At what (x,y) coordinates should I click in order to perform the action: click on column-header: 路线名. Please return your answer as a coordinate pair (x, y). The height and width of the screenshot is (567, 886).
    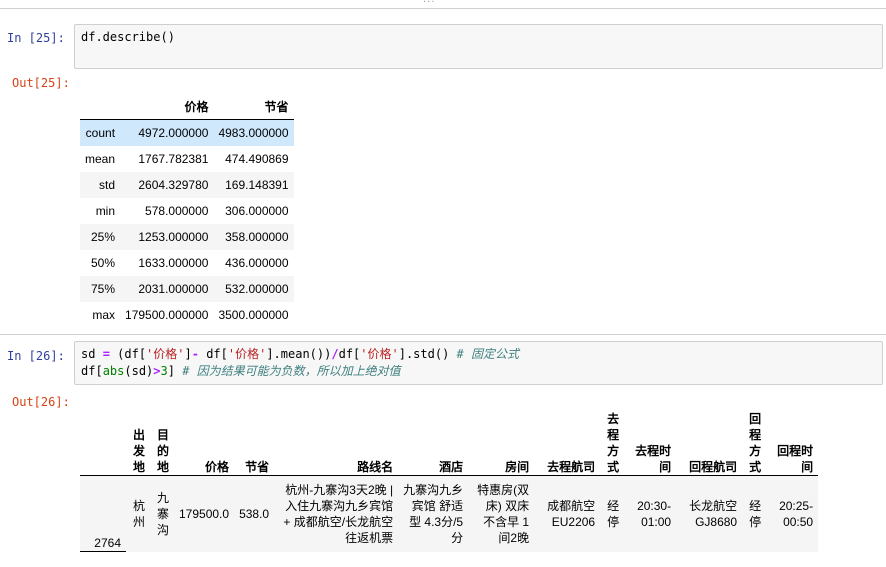
    Looking at the image, I should click on (336, 443).